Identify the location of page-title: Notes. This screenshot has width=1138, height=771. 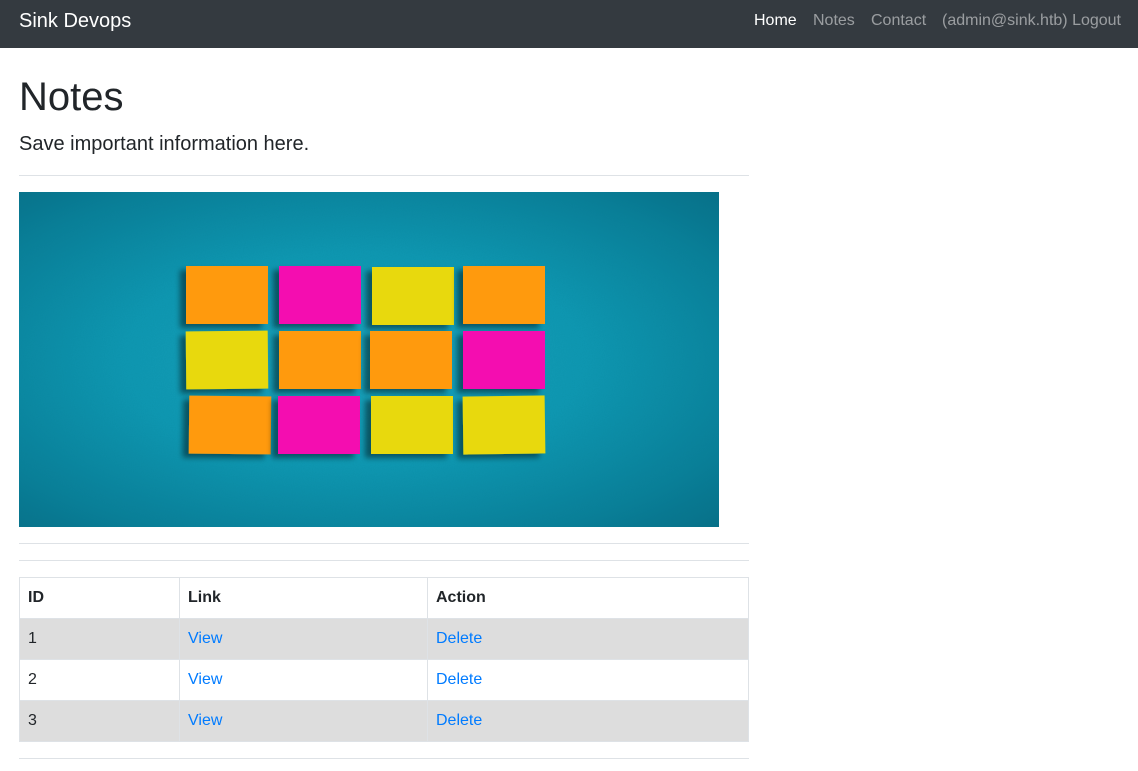
(71, 97).